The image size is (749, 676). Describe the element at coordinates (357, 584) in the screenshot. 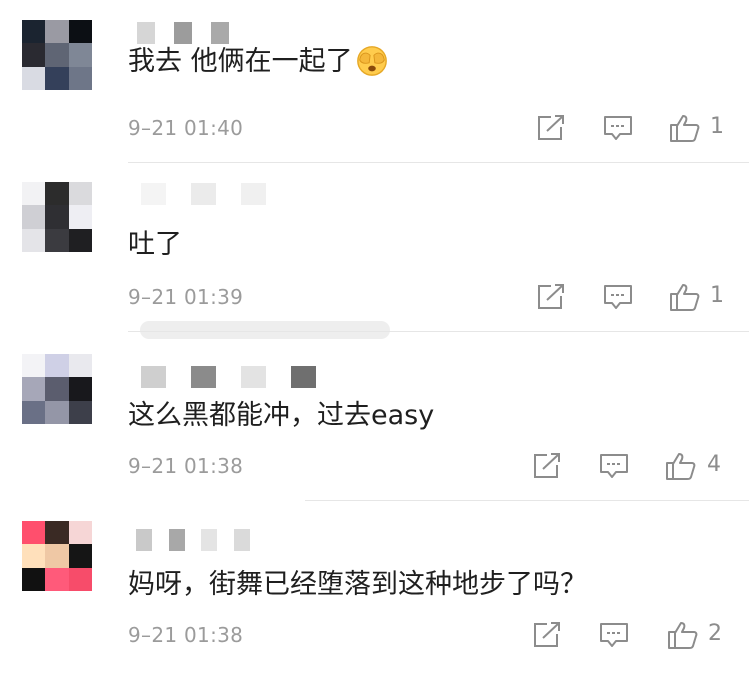

I see `comment-text: 妈呀，街舞已经堕落到这种地步了吗？` at that location.